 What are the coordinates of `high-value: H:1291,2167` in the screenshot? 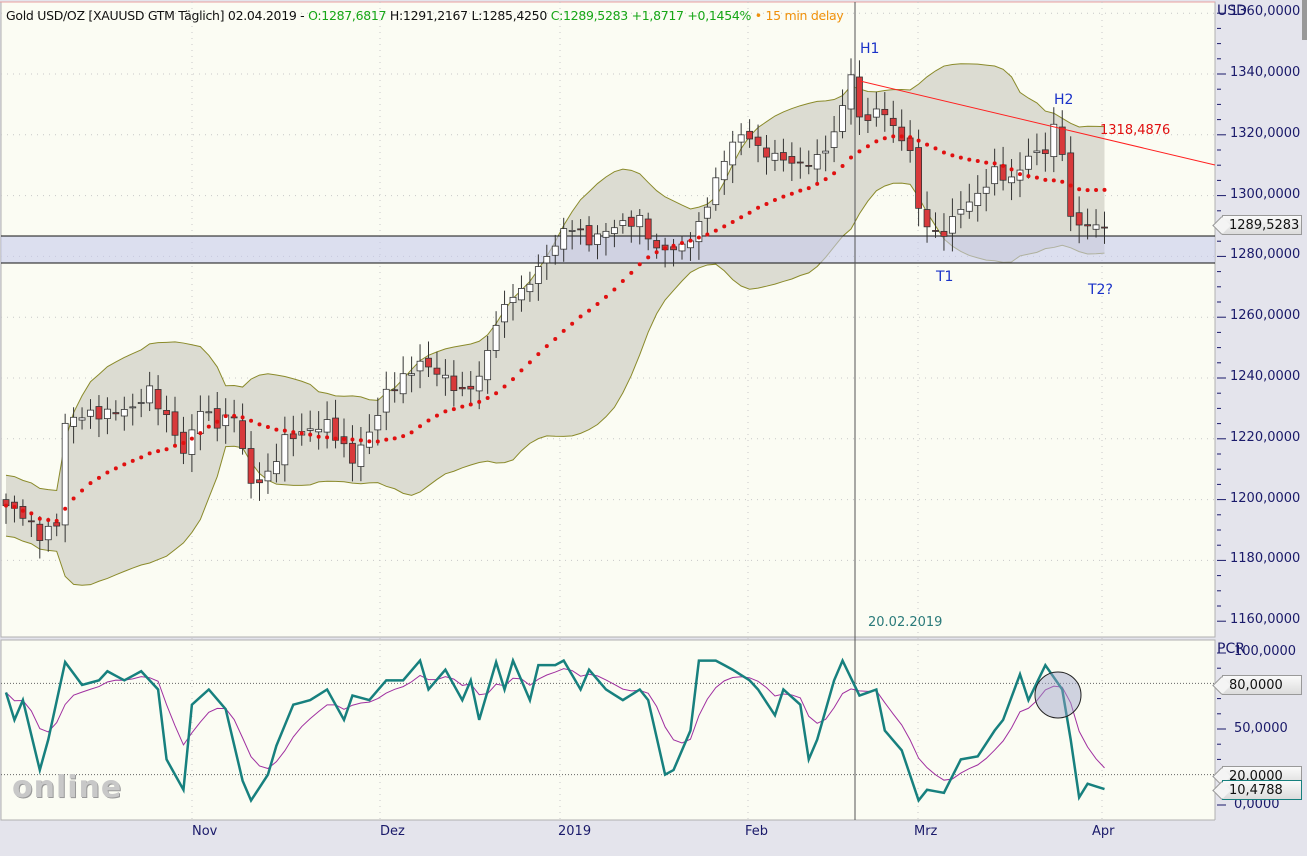 It's located at (428, 15).